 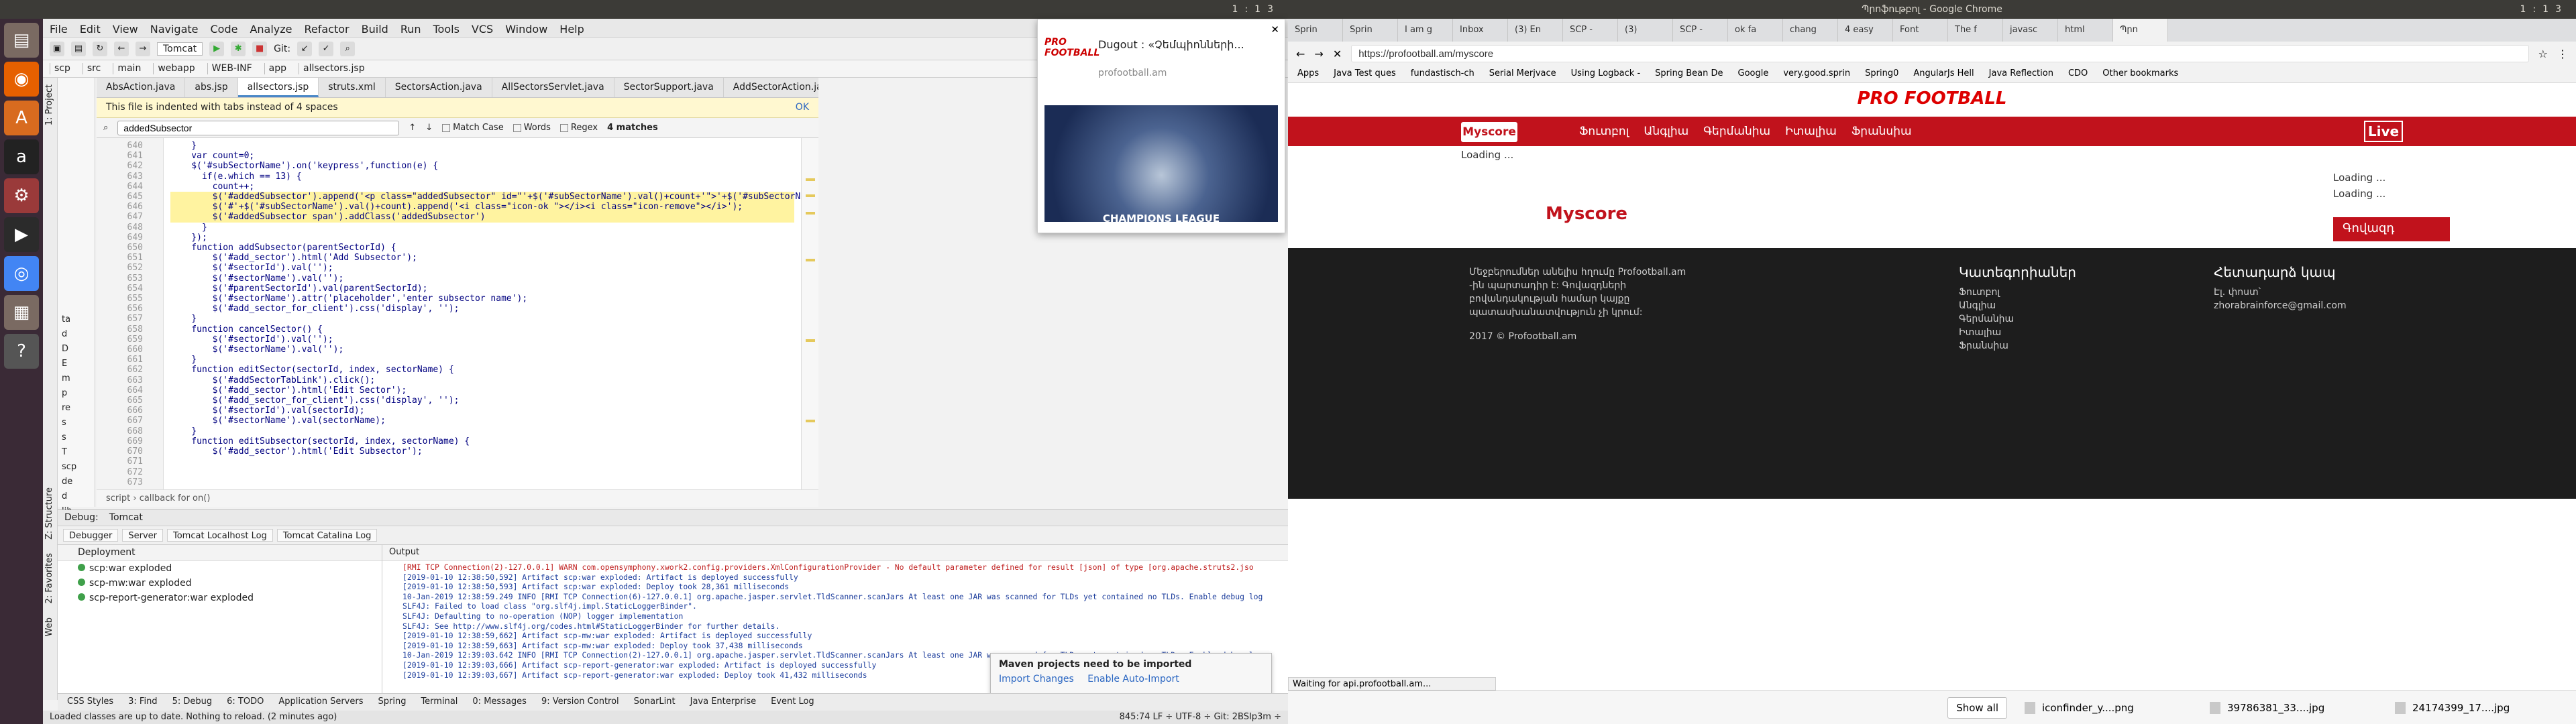 I want to click on menu-run: Run, so click(x=410, y=29).